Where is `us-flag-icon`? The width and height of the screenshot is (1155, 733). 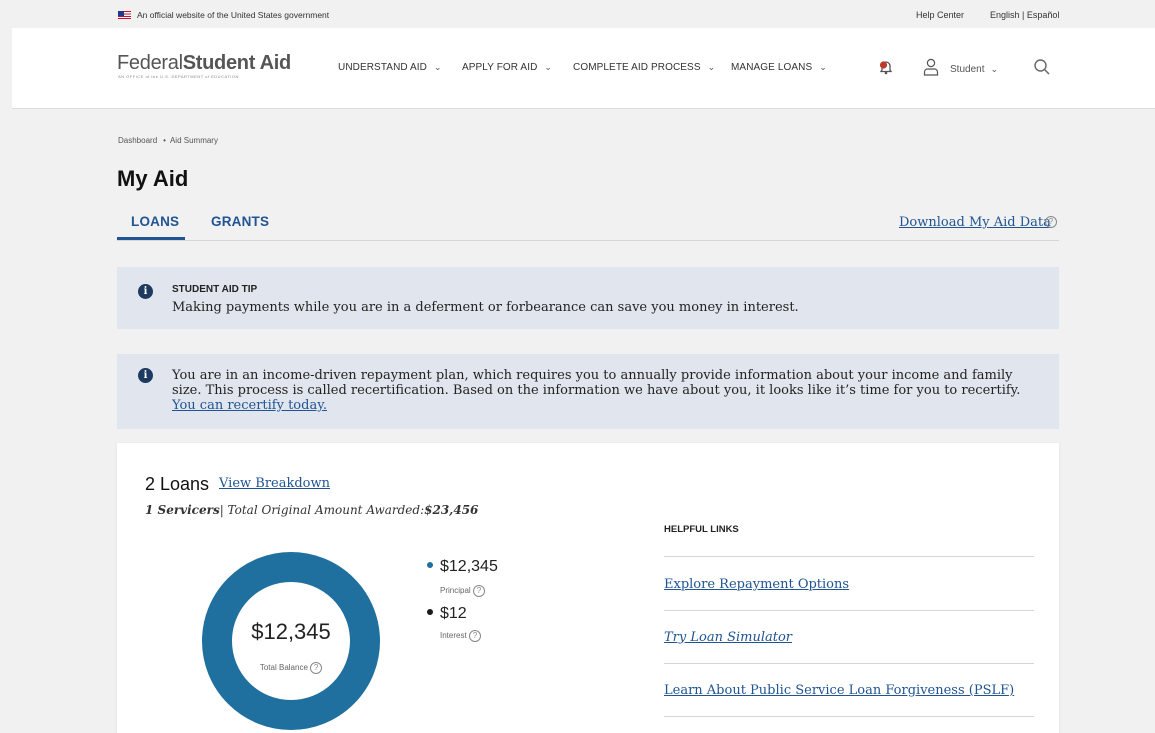 us-flag-icon is located at coordinates (124, 15).